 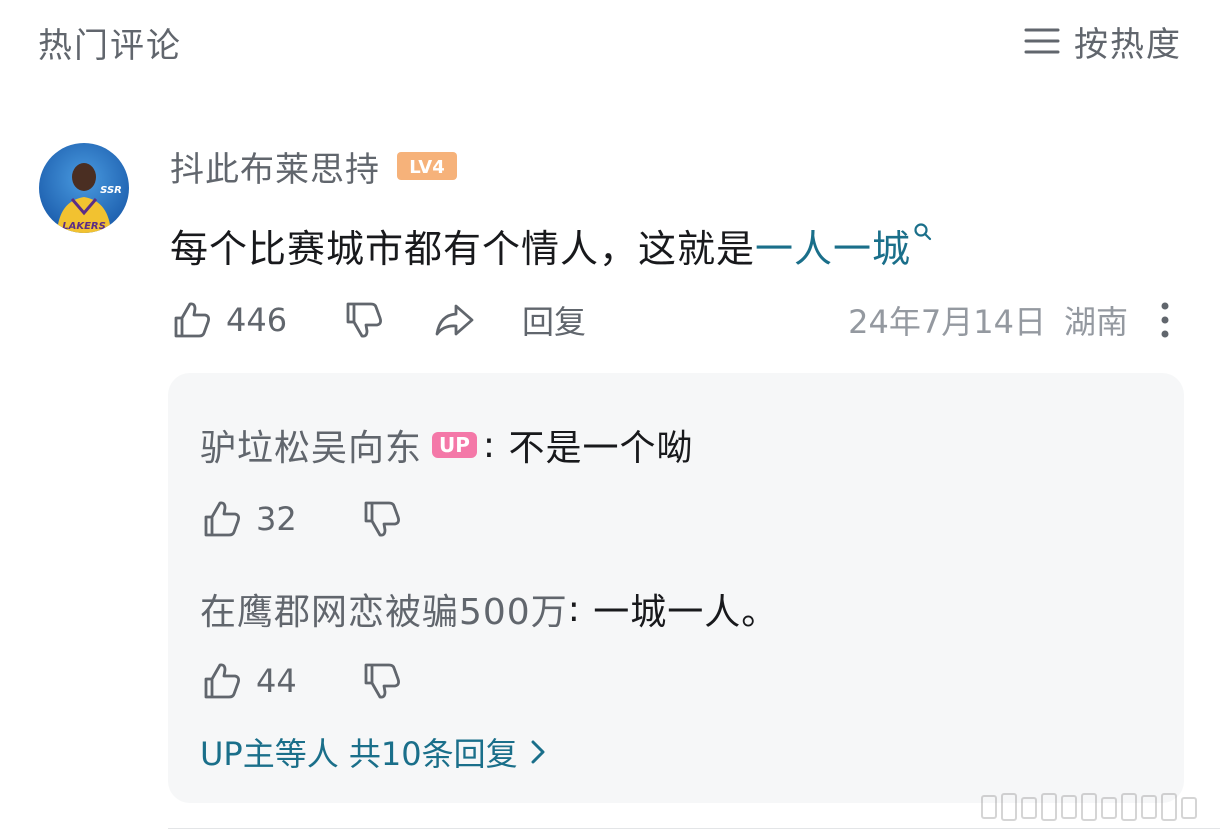 What do you see at coordinates (675, 320) in the screenshot?
I see `comment-action-row: 446 回复 24年7月14日 湖南` at bounding box center [675, 320].